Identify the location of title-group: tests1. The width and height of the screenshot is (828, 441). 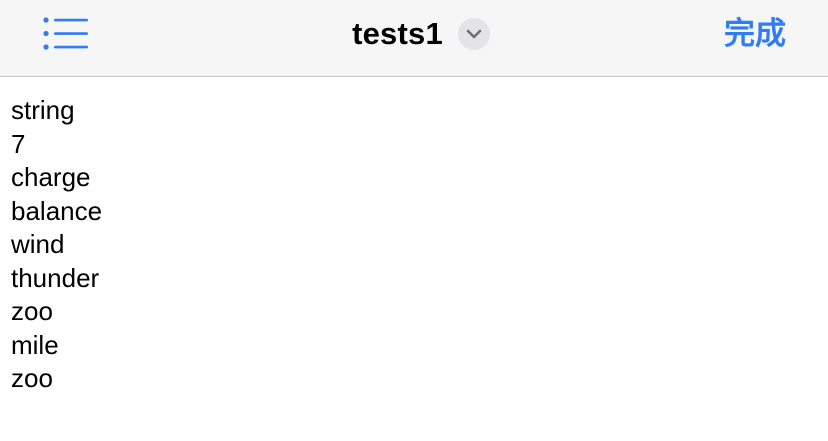
(414, 34).